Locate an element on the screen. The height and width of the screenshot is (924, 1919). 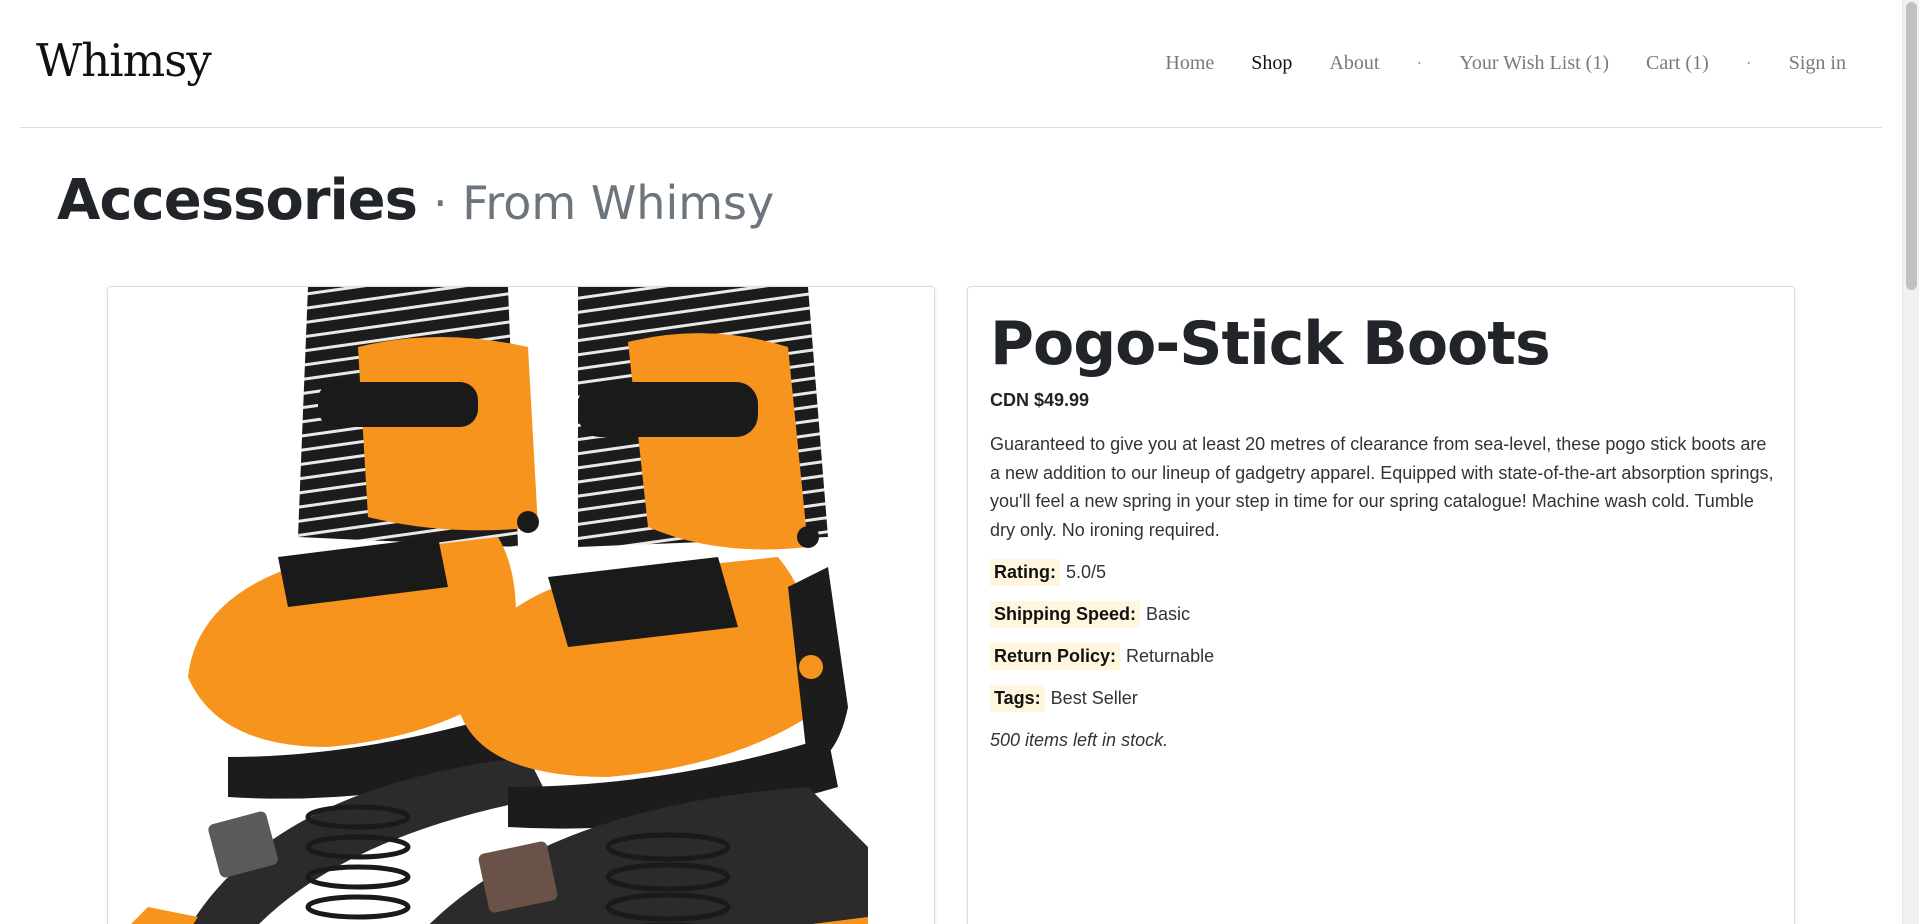
product-title: Pogo-Stick Boots is located at coordinates (1270, 344).